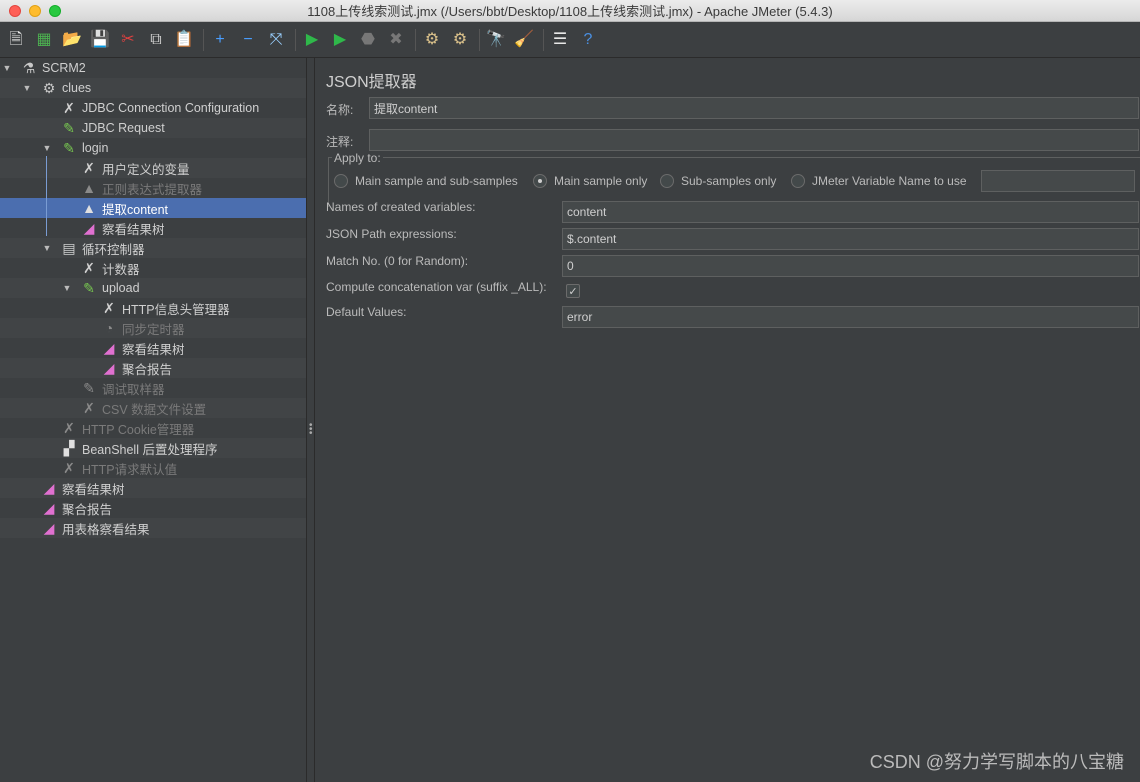  I want to click on tree-item: ✗ CSV 数据文件设置, so click(153, 408).